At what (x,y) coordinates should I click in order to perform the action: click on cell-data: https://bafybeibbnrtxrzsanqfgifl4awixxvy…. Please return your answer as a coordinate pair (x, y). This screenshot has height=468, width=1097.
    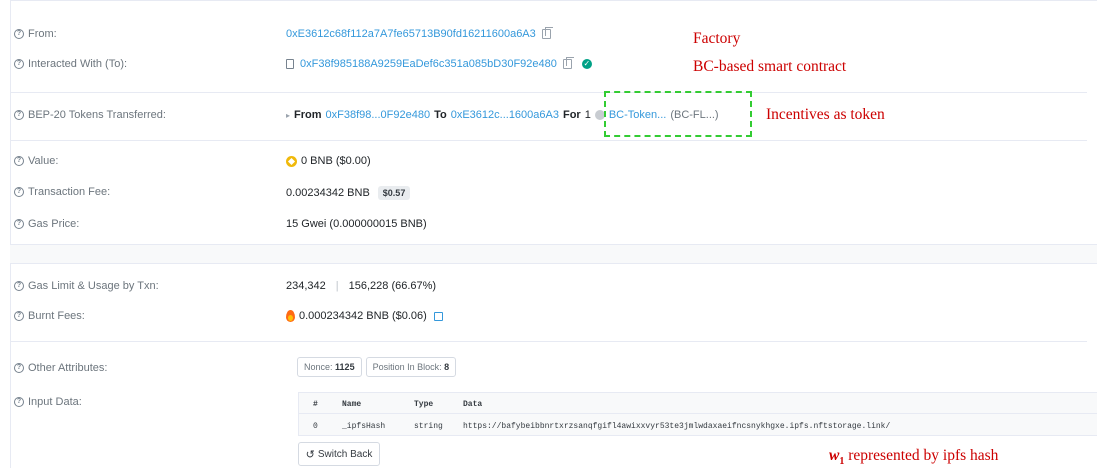
    Looking at the image, I should click on (677, 426).